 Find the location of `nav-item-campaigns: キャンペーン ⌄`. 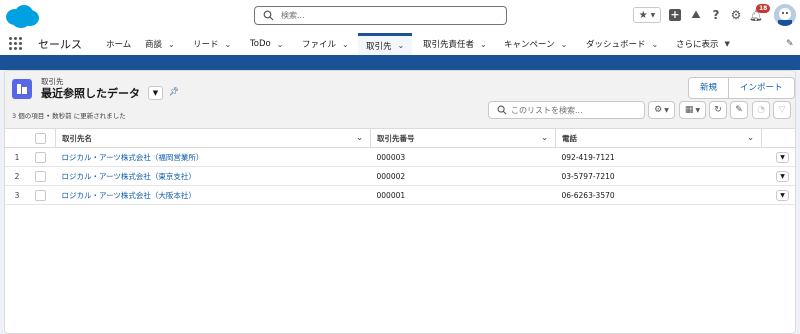

nav-item-campaigns: キャンペーン ⌄ is located at coordinates (535, 44).